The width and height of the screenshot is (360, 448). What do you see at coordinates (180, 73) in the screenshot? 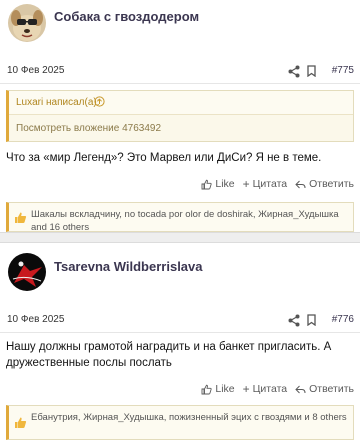
I see `post-meta-row: 10 Фев 2025 #775` at bounding box center [180, 73].